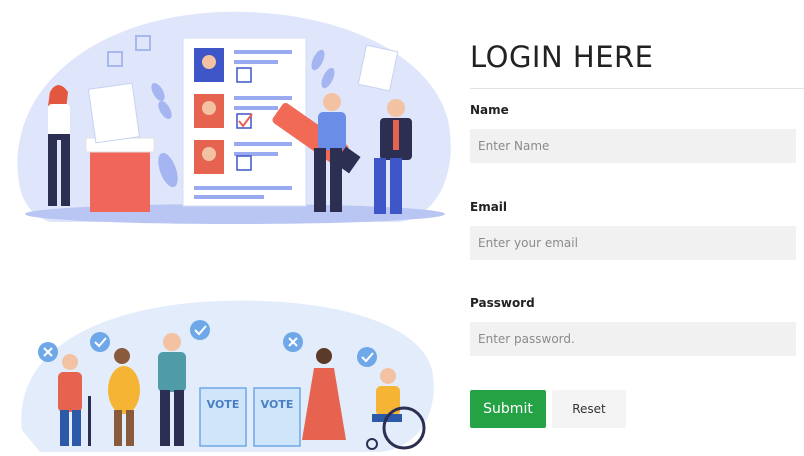 This screenshot has height=456, width=804. Describe the element at coordinates (508, 409) in the screenshot. I see `submit-button: Submit` at that location.